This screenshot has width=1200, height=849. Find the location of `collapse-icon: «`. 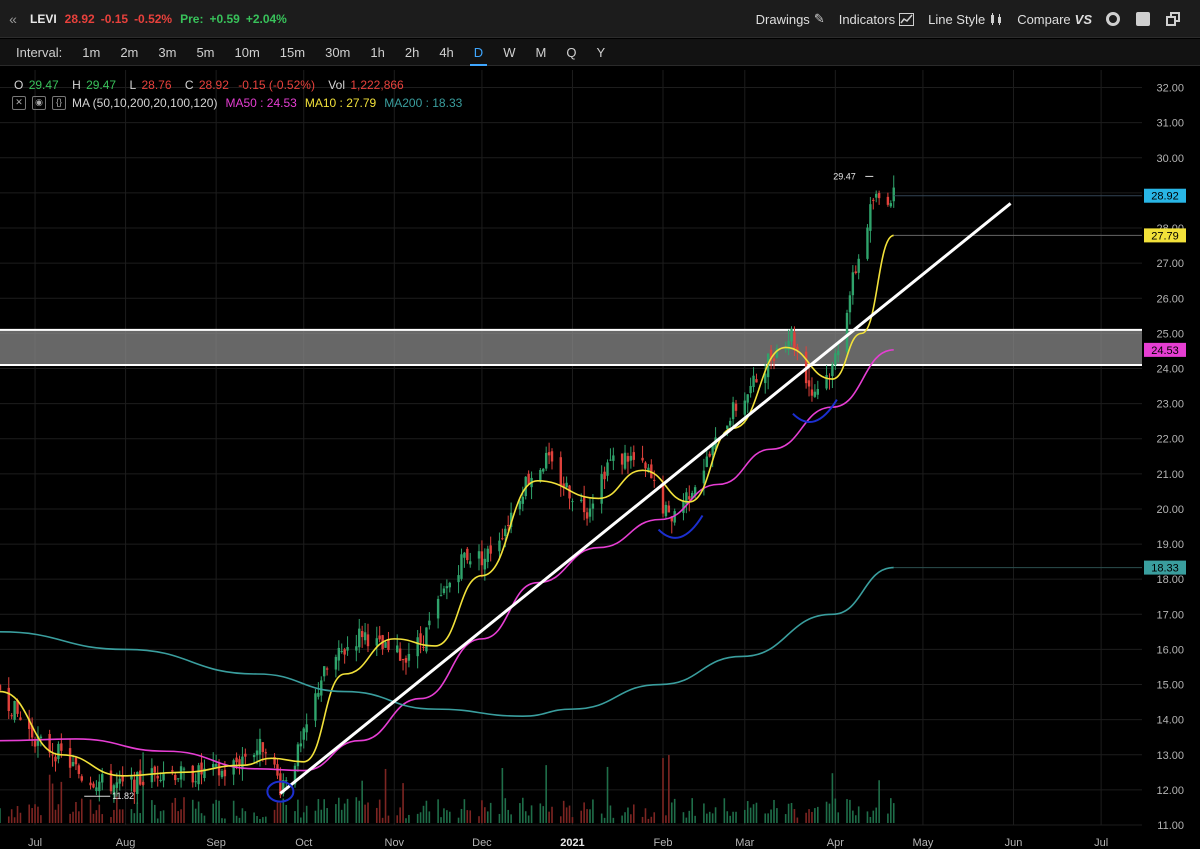

collapse-icon: « is located at coordinates (13, 19).